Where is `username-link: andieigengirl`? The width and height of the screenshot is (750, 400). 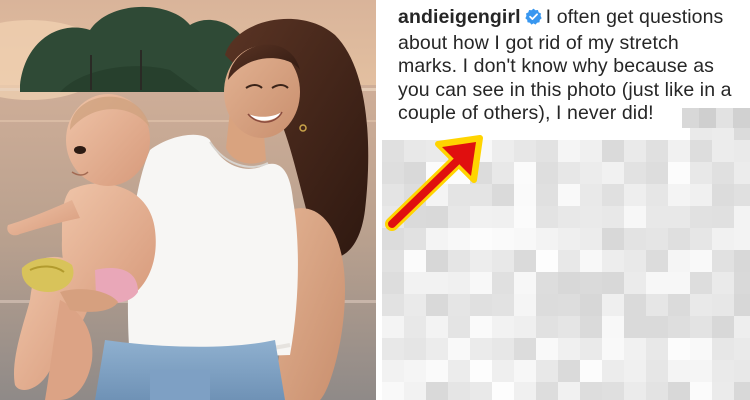
username-link: andieigengirl is located at coordinates (459, 17).